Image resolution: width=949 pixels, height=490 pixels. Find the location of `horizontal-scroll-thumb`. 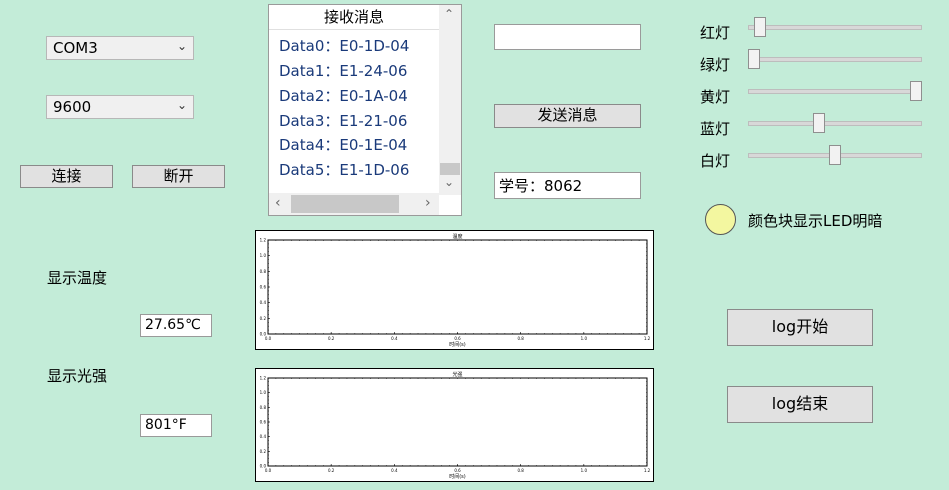

horizontal-scroll-thumb is located at coordinates (345, 204).